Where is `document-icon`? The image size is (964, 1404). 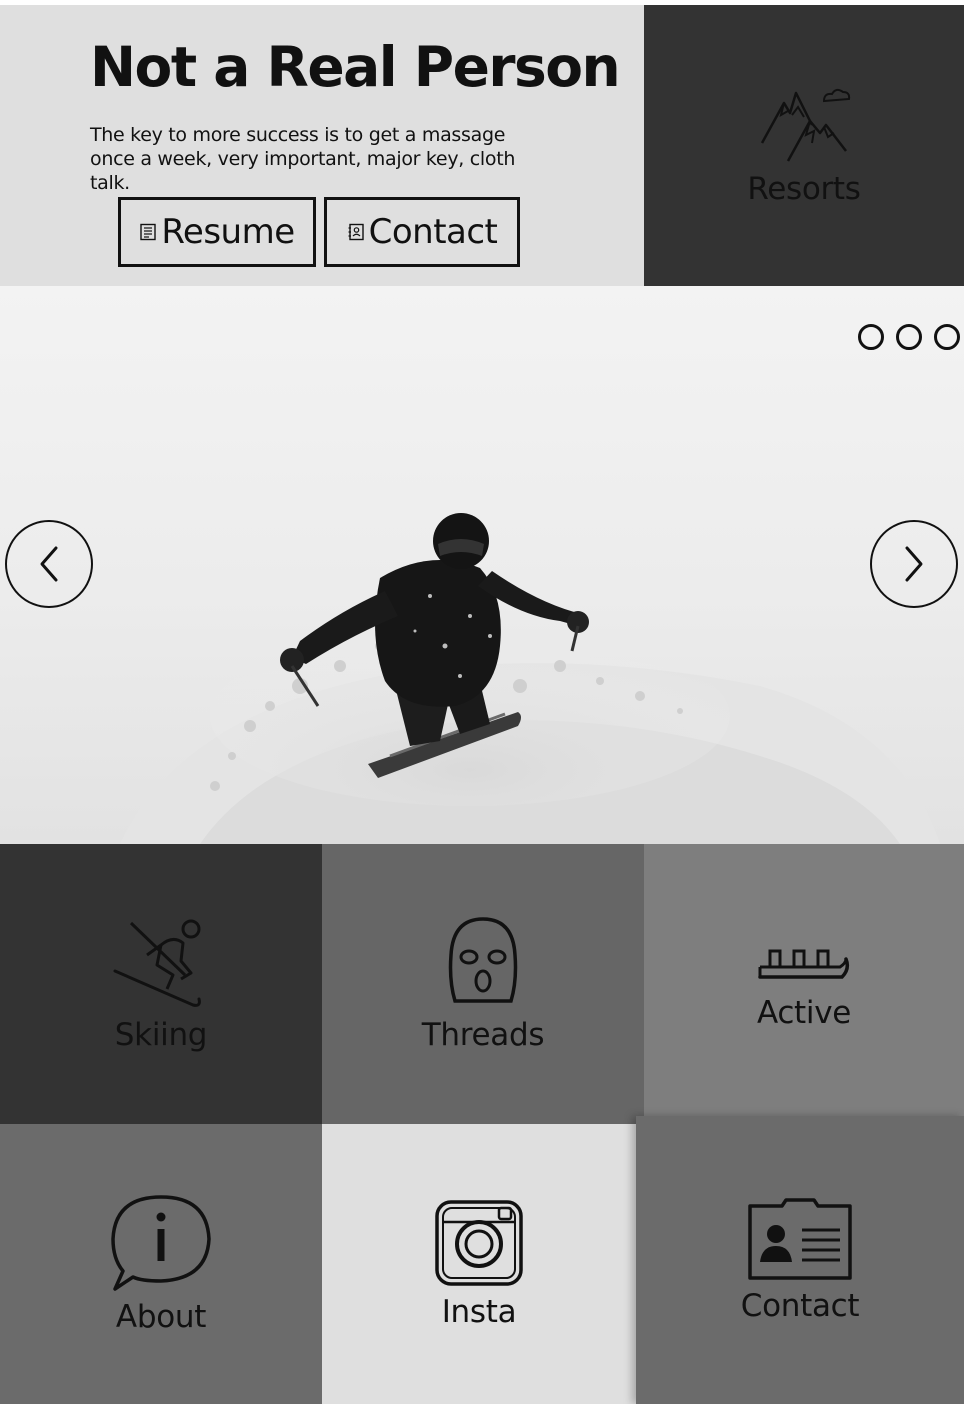 document-icon is located at coordinates (148, 232).